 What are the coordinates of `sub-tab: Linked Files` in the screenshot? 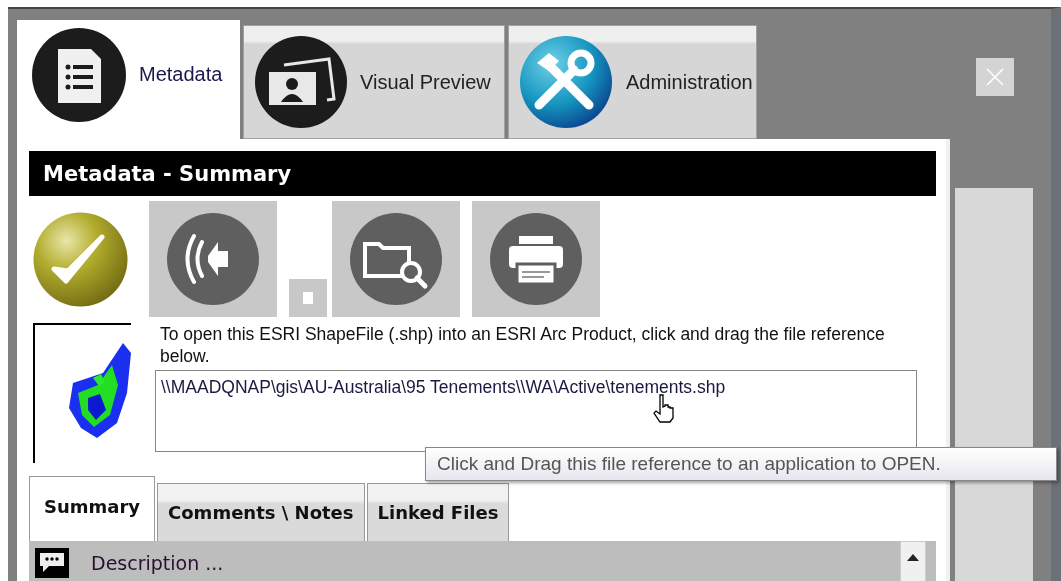 It's located at (438, 512).